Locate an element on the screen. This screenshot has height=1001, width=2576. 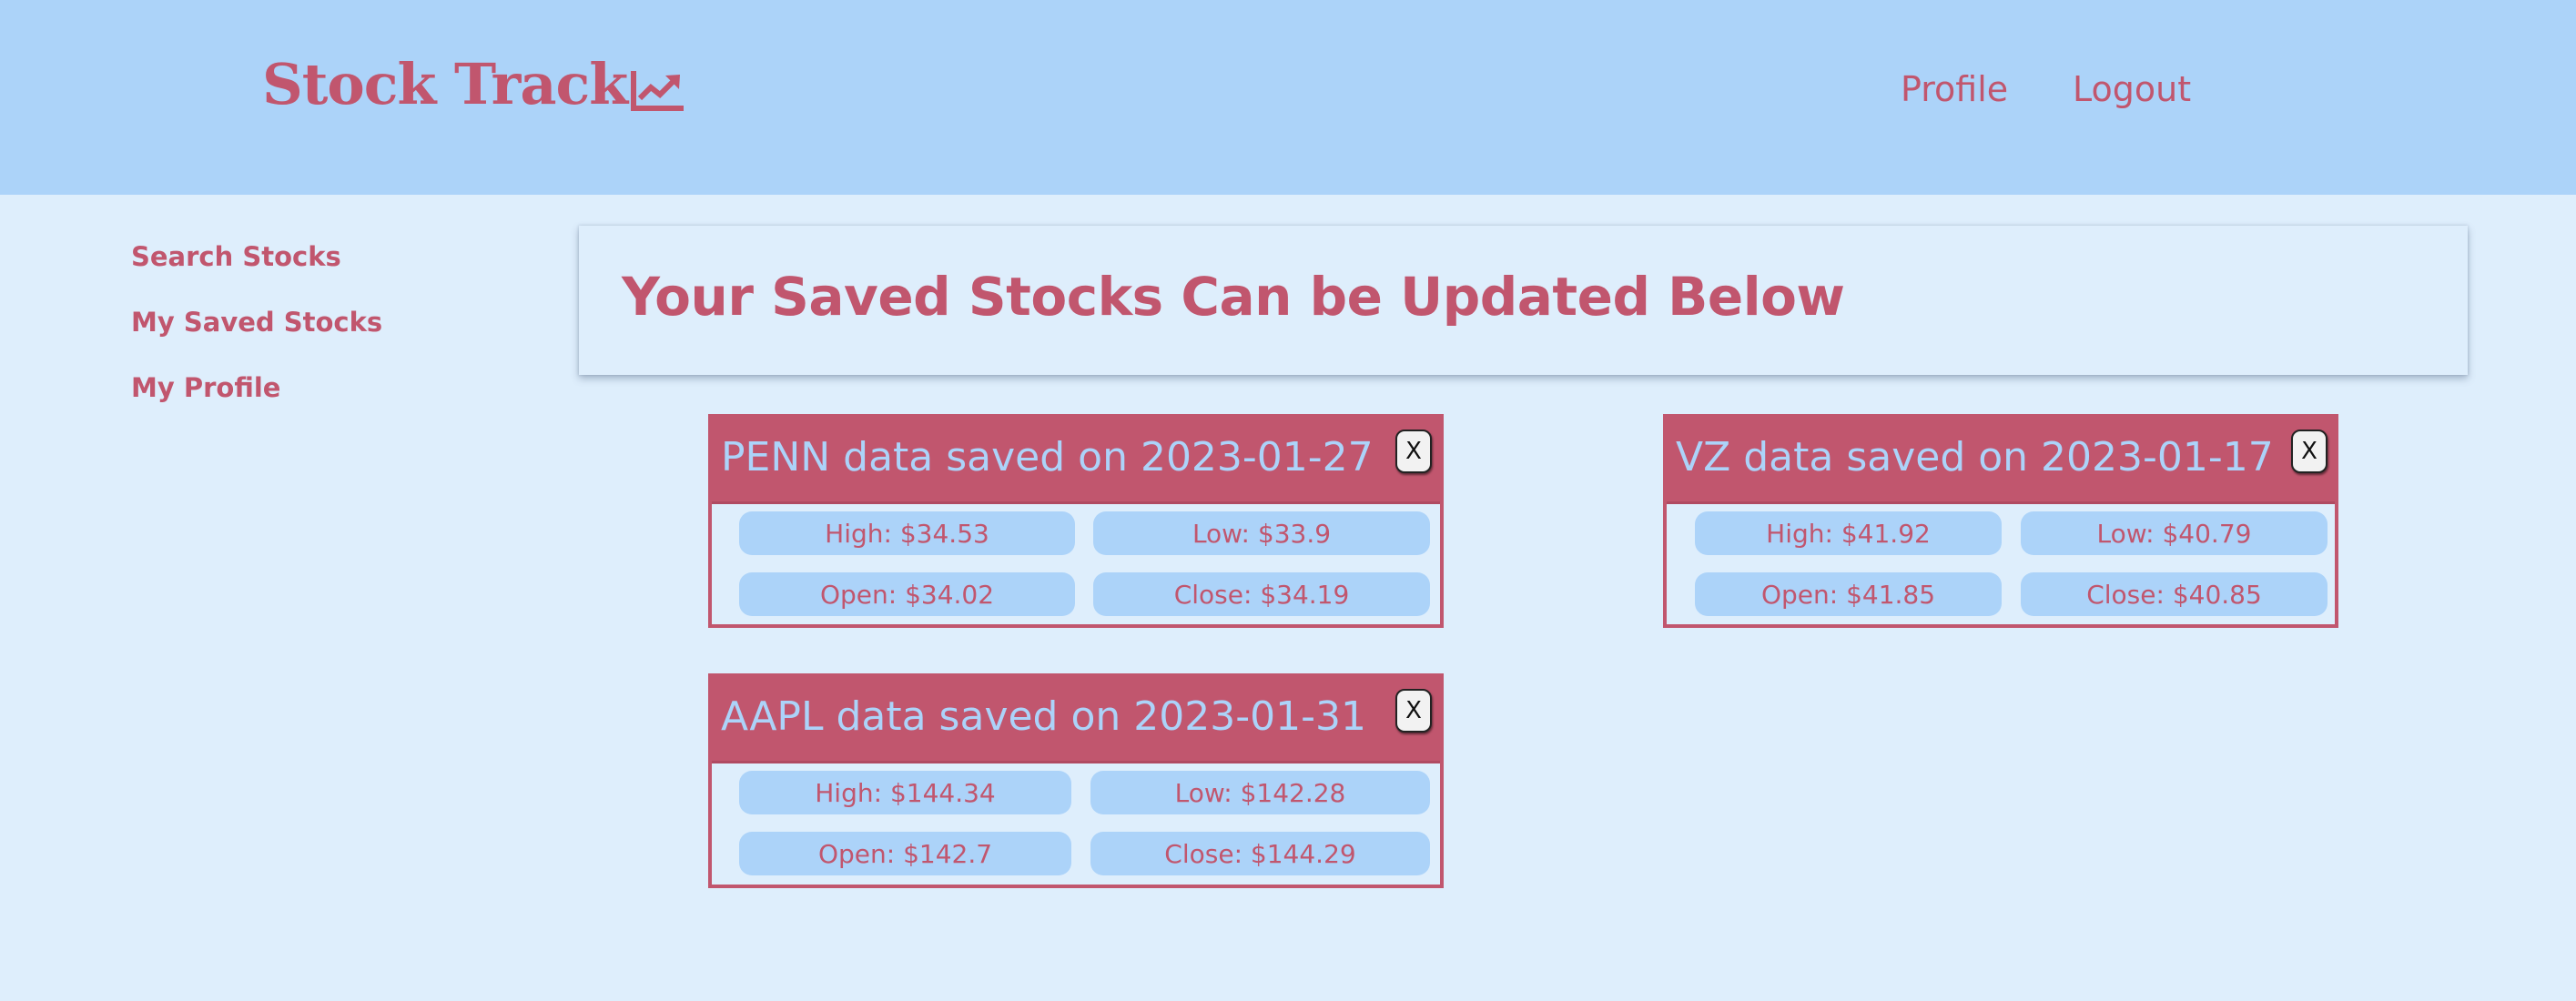
stock-close-value: Close: $144.29 is located at coordinates (1260, 853).